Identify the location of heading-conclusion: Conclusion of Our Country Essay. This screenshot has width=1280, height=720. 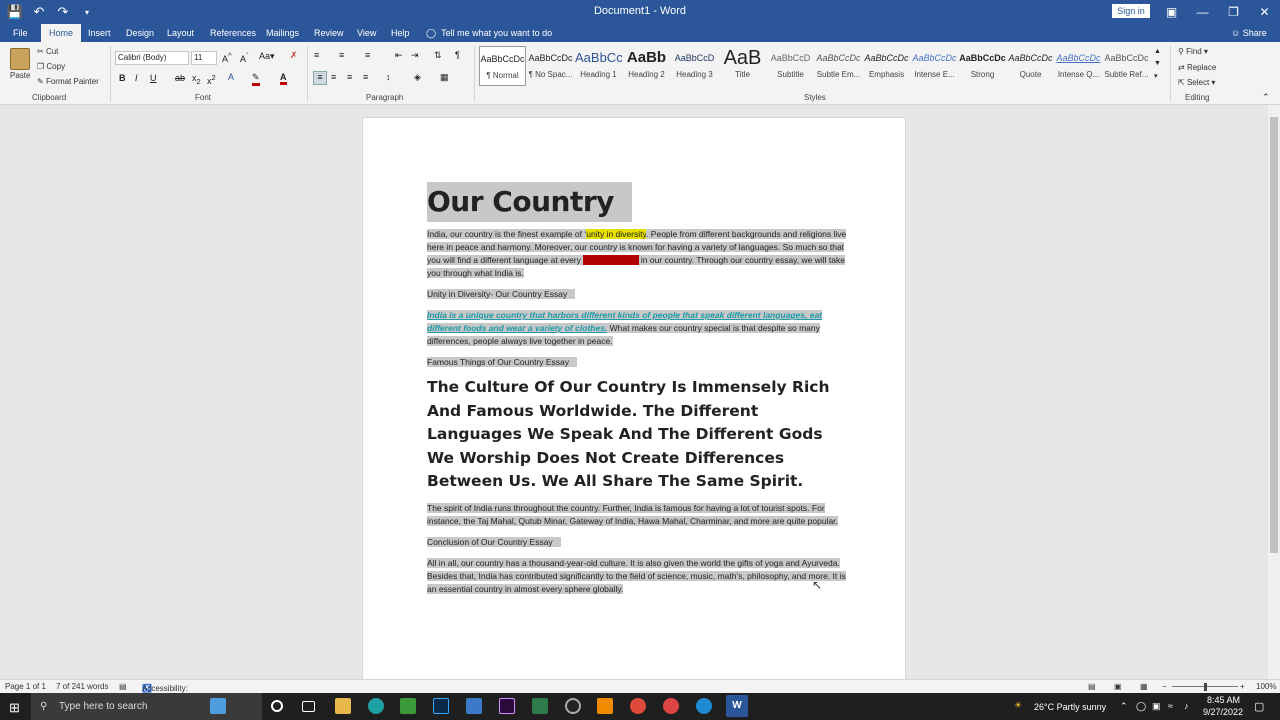
(637, 542).